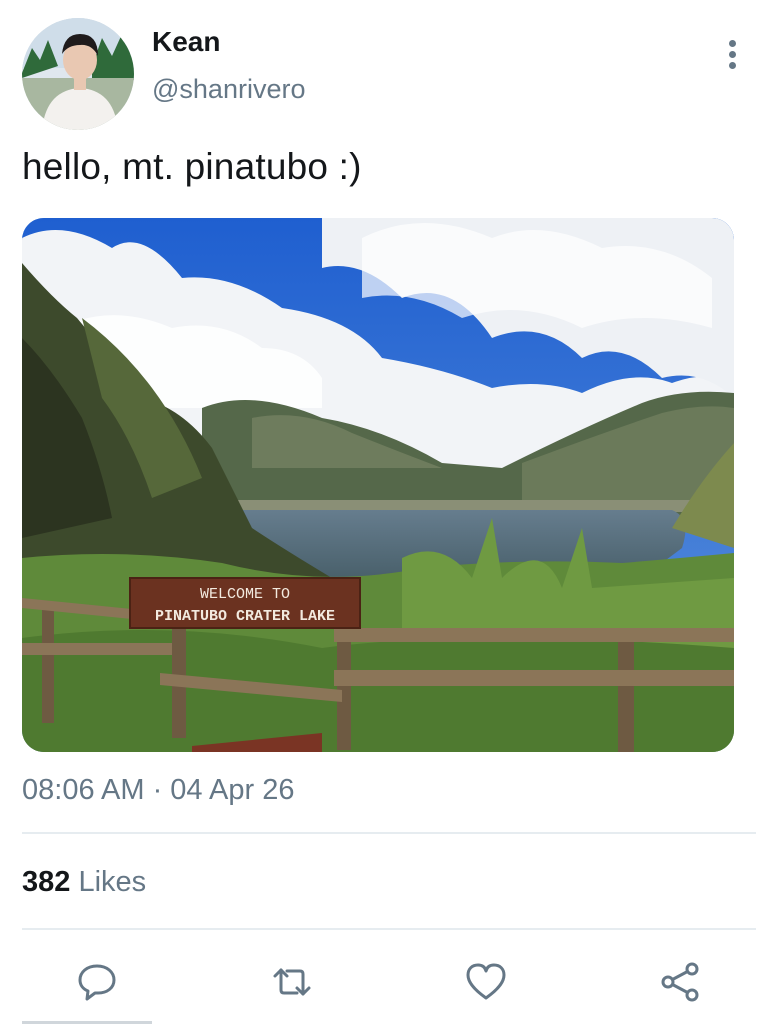 The width and height of the screenshot is (778, 1024). I want to click on likes-count: 382 Likes, so click(84, 882).